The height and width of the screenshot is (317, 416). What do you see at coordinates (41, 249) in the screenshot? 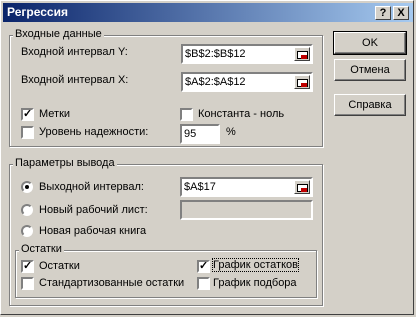
I see `residuals-group-label: Остатки` at bounding box center [41, 249].